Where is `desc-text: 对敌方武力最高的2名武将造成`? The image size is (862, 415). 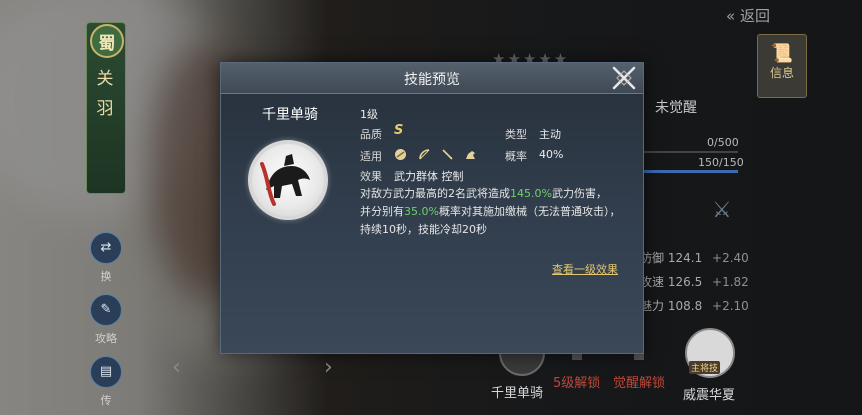 desc-text: 对敌方武力最高的2名武将造成 is located at coordinates (435, 193).